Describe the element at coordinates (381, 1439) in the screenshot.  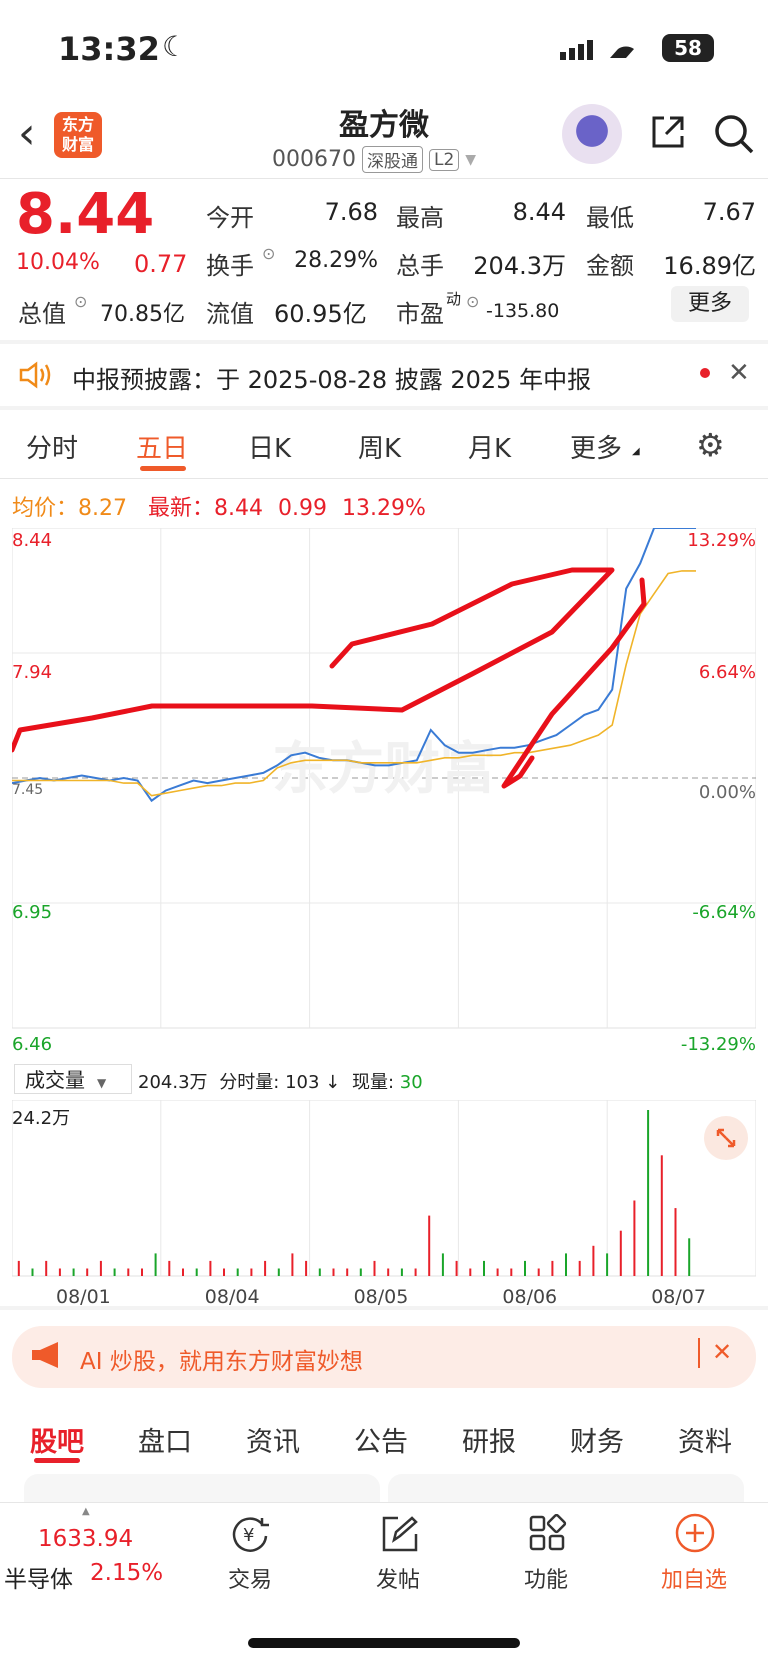
I see `tab-announcement: 公告` at that location.